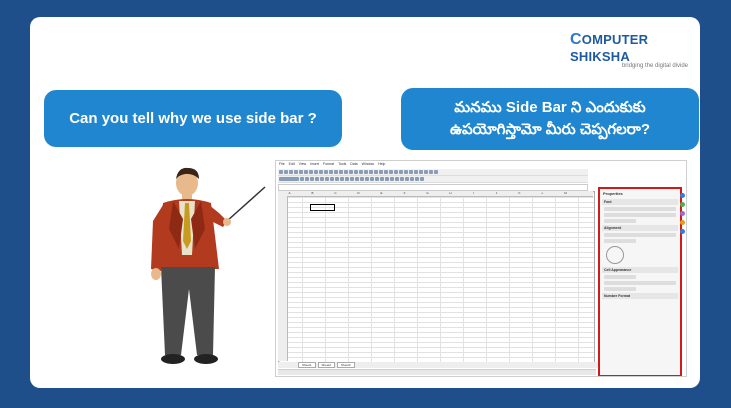  I want to click on column-header: K, so click(519, 193).